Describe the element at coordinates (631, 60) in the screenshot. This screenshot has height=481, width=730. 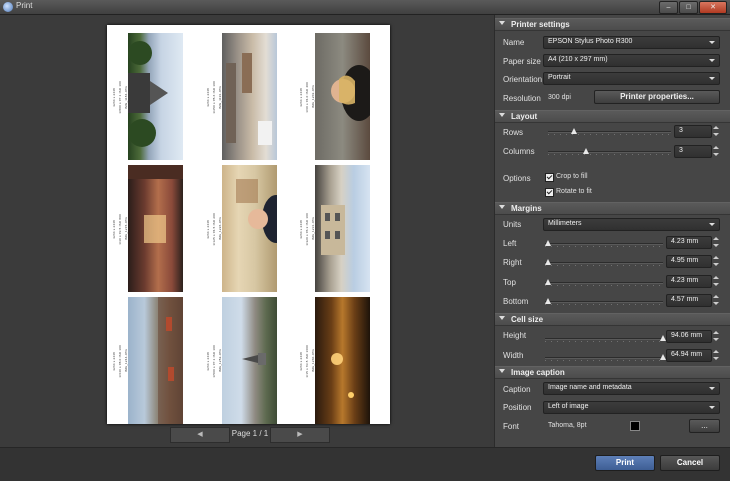
I see `paper-size-dropdown: A4 (210 x 297 mm)` at that location.